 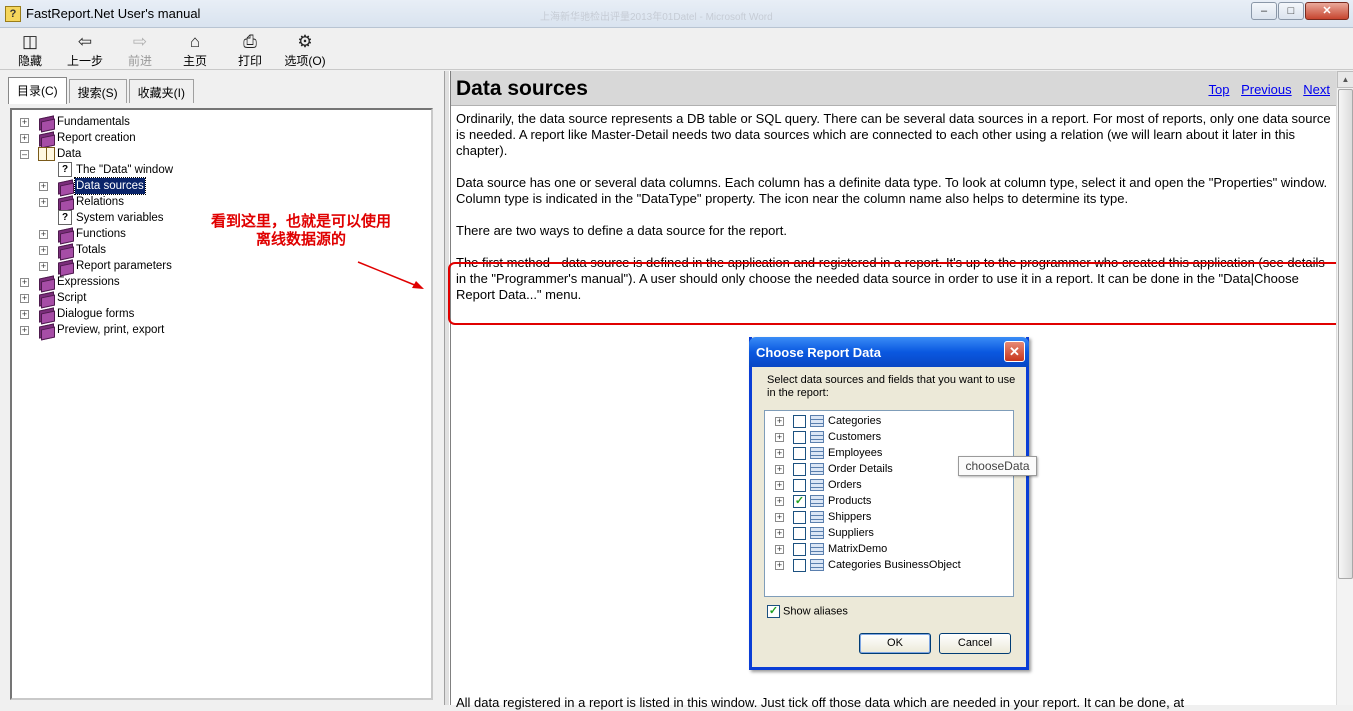 What do you see at coordinates (72, 298) in the screenshot?
I see `tree-item-label: Script` at bounding box center [72, 298].